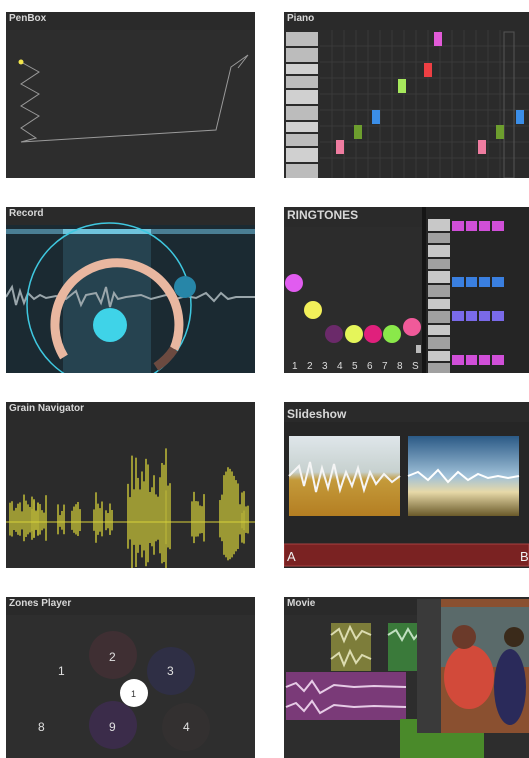 The height and width of the screenshot is (758, 529). What do you see at coordinates (415, 366) in the screenshot?
I see `ringtone-number: S` at bounding box center [415, 366].